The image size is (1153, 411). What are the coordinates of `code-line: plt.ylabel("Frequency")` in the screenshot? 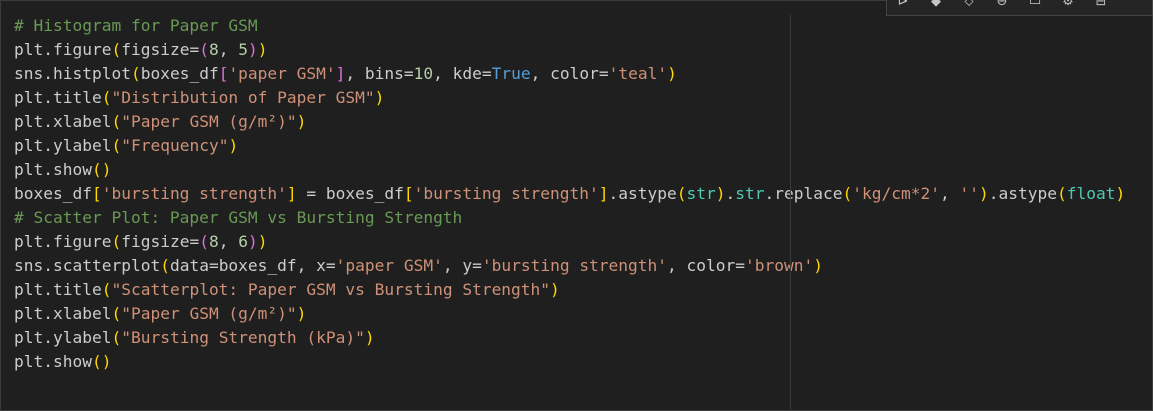 It's located at (569, 146).